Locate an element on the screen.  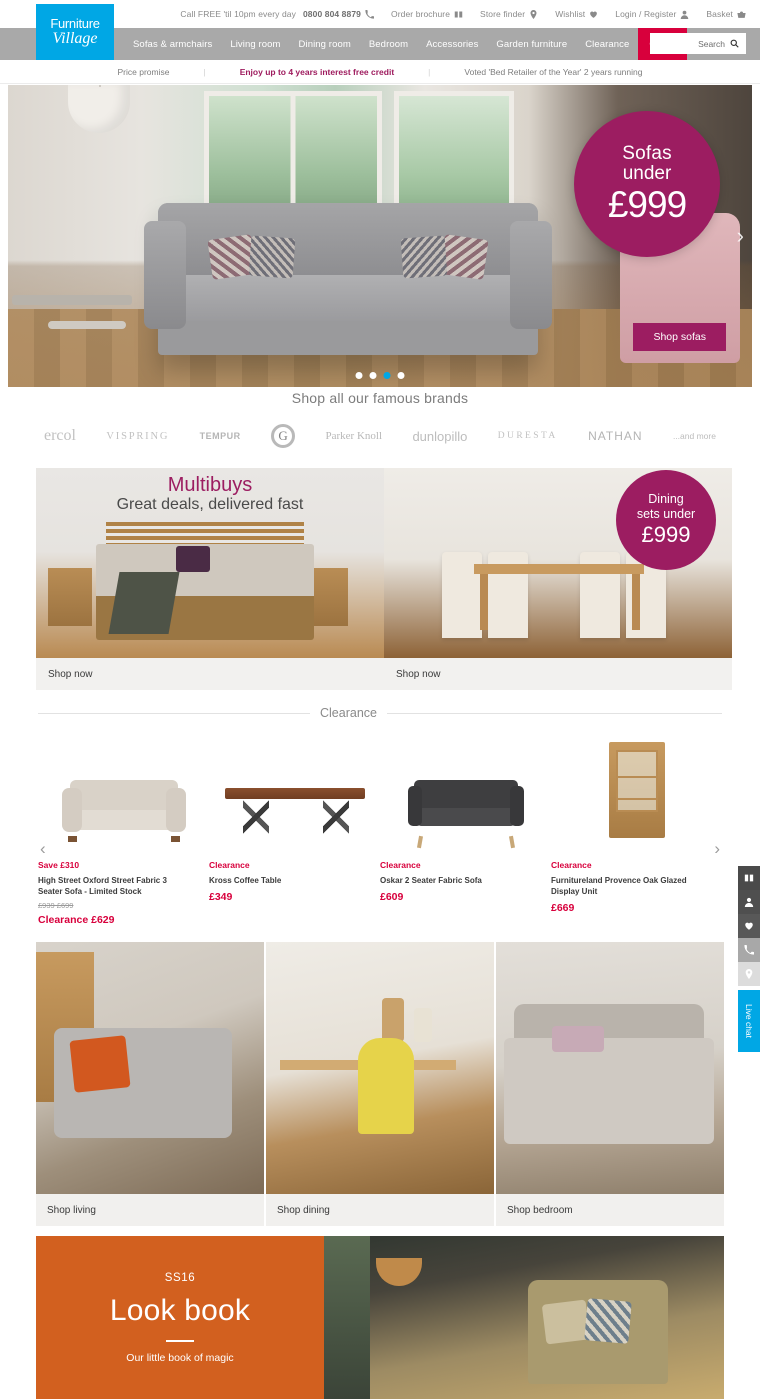
brand-parker-knoll: Parker Knoll is located at coordinates (354, 436).